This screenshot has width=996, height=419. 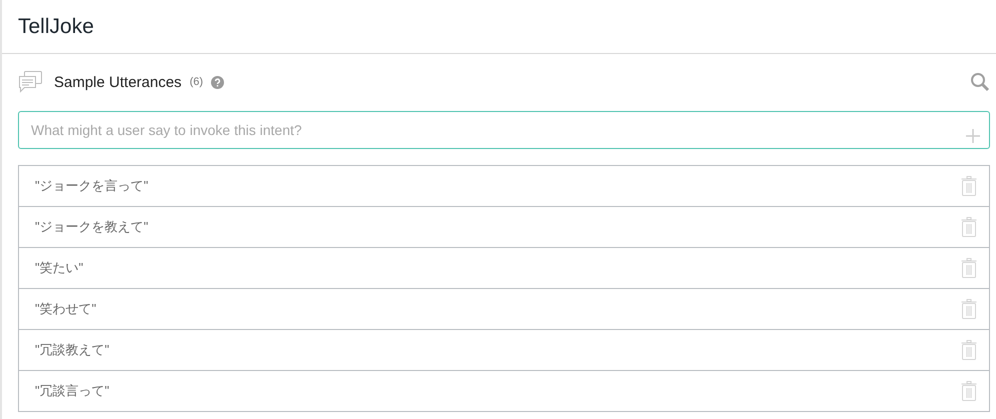 I want to click on section-title: Sample Utterances, so click(x=118, y=82).